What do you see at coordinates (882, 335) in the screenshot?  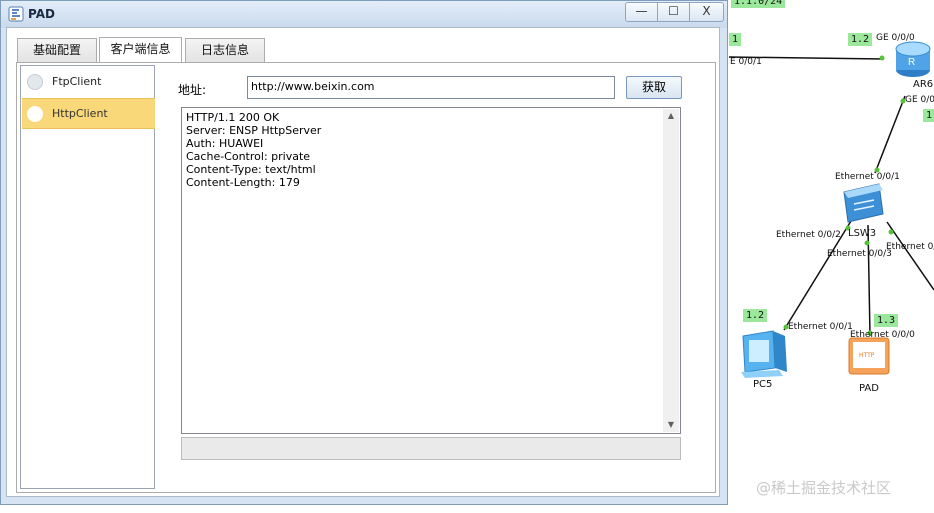 I see `port-label-pad-e0: Ethernet 0/0/0` at bounding box center [882, 335].